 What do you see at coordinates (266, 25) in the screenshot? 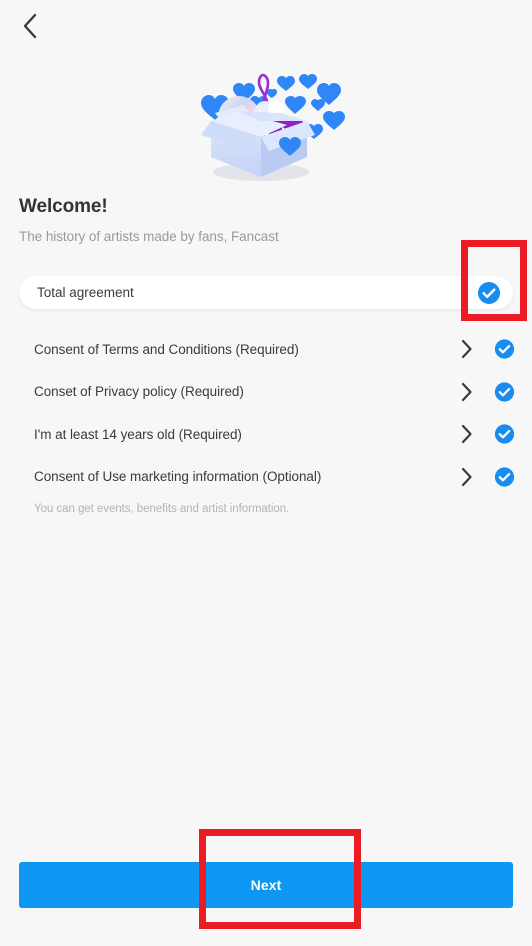
I see `top-bar` at bounding box center [266, 25].